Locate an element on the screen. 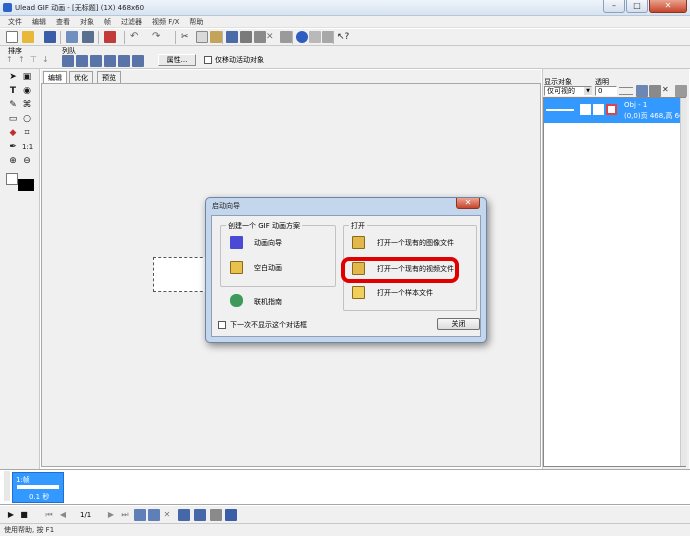 Image resolution: width=690 pixels, height=536 pixels. context-help-icon: ↖? is located at coordinates (343, 37).